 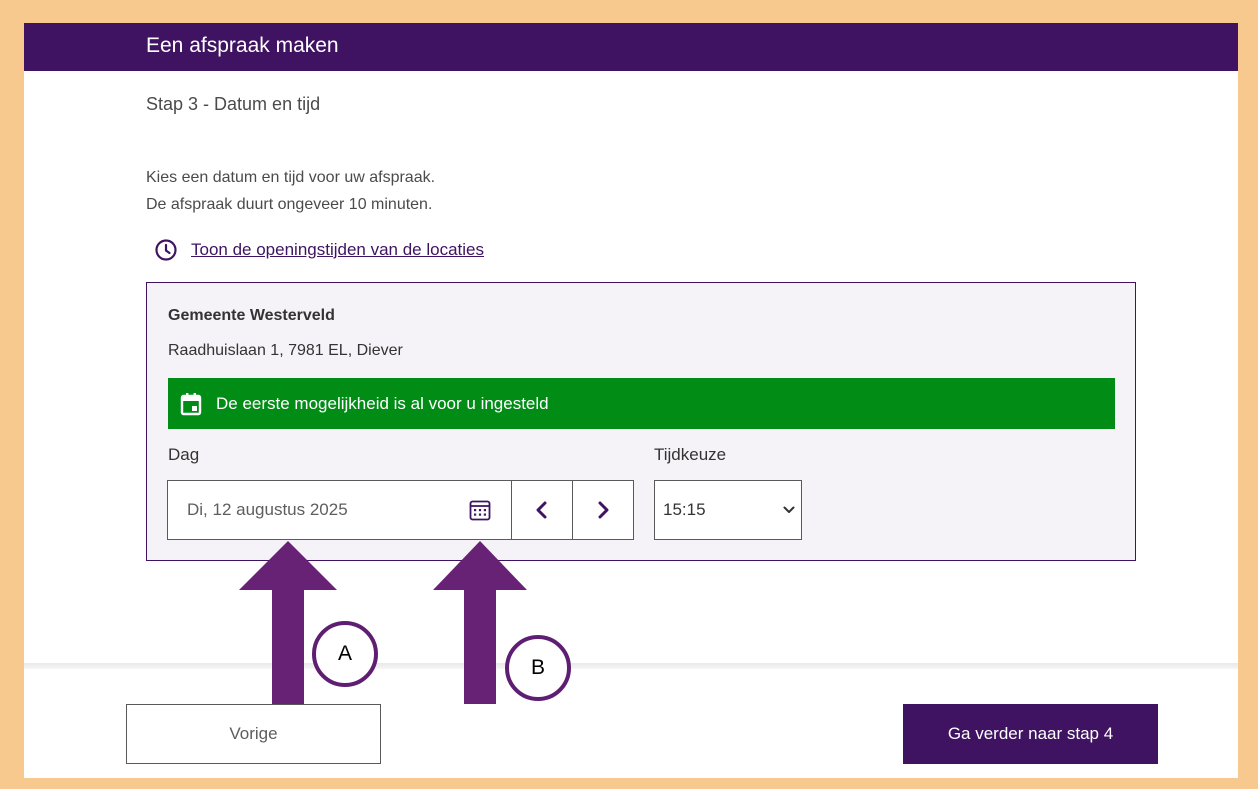 I want to click on annotation-arrows, so click(x=383, y=622).